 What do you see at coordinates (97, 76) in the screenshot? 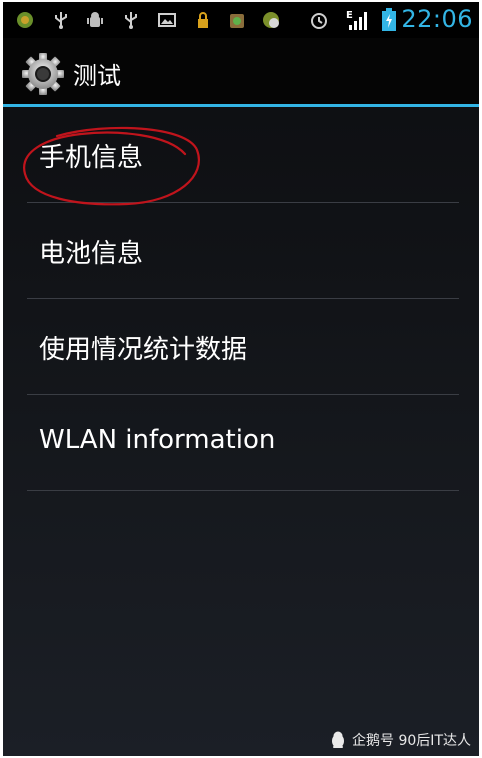
I see `page-title: 测试` at bounding box center [97, 76].